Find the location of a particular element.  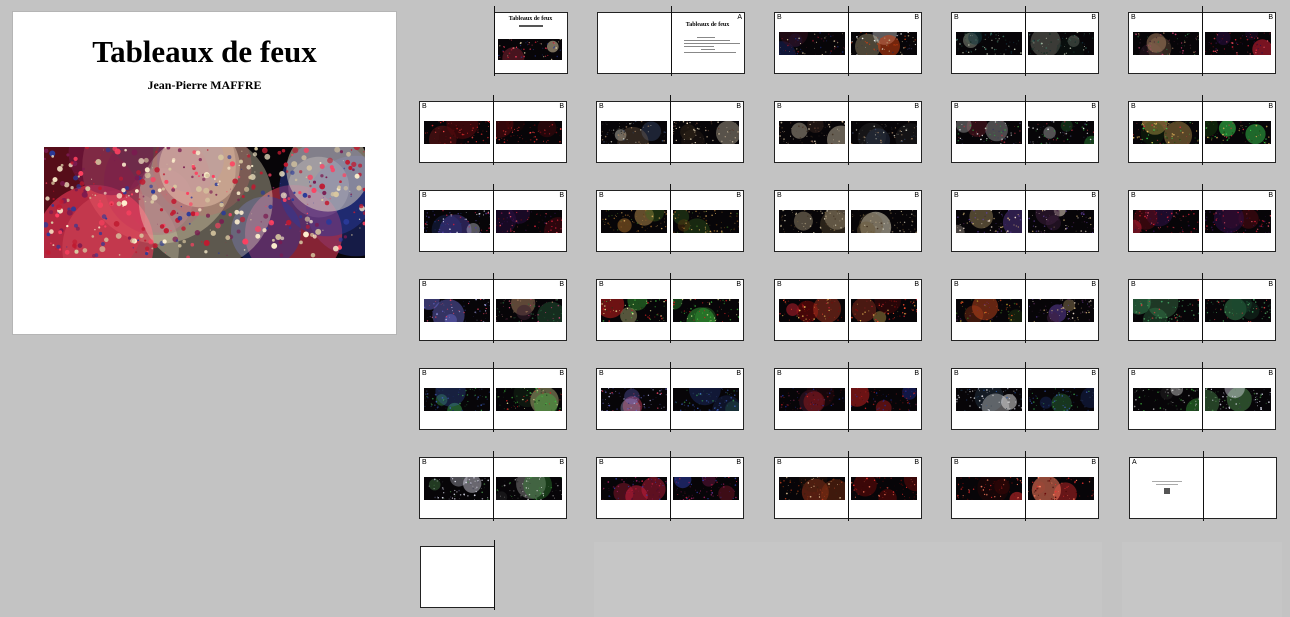

spread-title: Tableaux de feux is located at coordinates (495, 41).